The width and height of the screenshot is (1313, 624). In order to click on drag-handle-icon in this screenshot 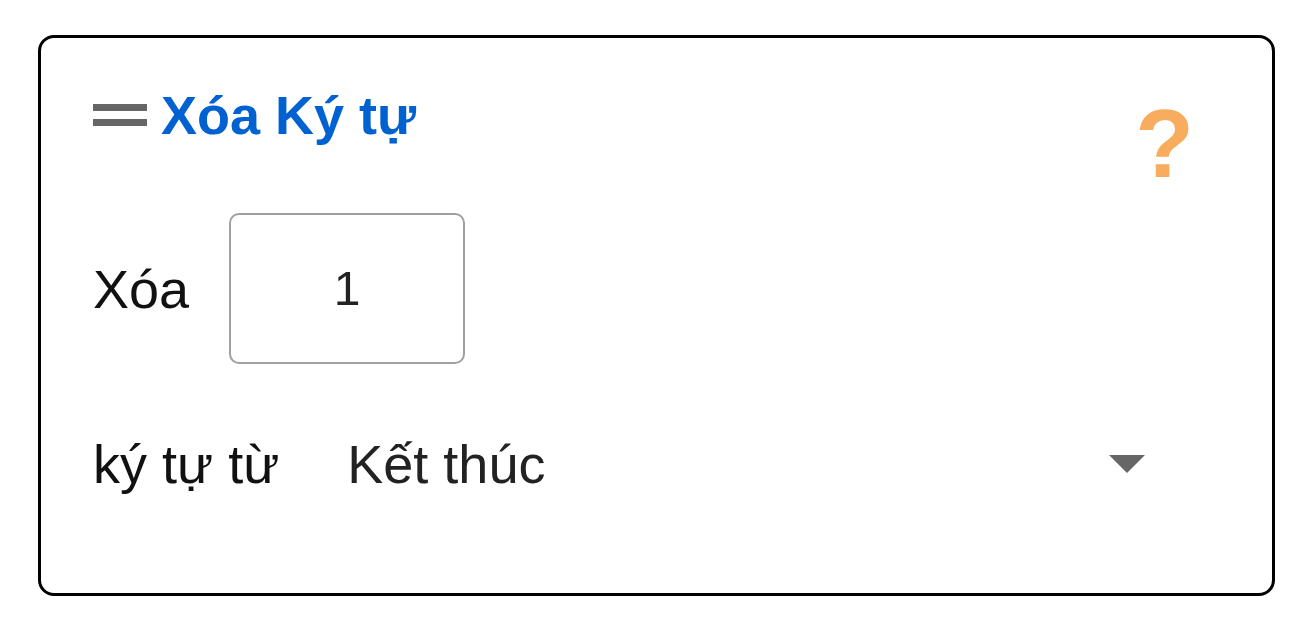, I will do `click(120, 115)`.